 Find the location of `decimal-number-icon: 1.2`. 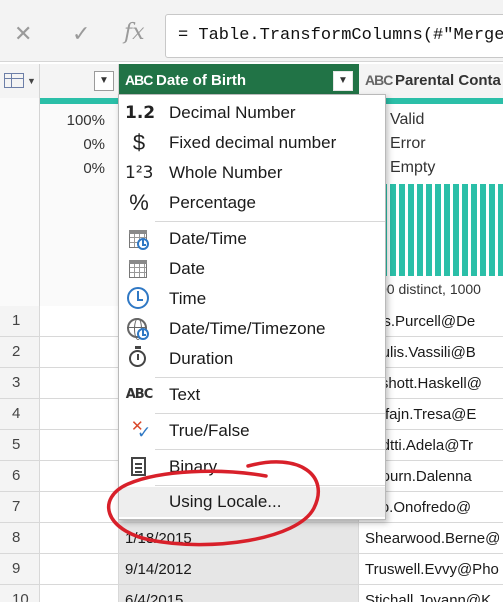

decimal-number-icon: 1.2 is located at coordinates (140, 113).